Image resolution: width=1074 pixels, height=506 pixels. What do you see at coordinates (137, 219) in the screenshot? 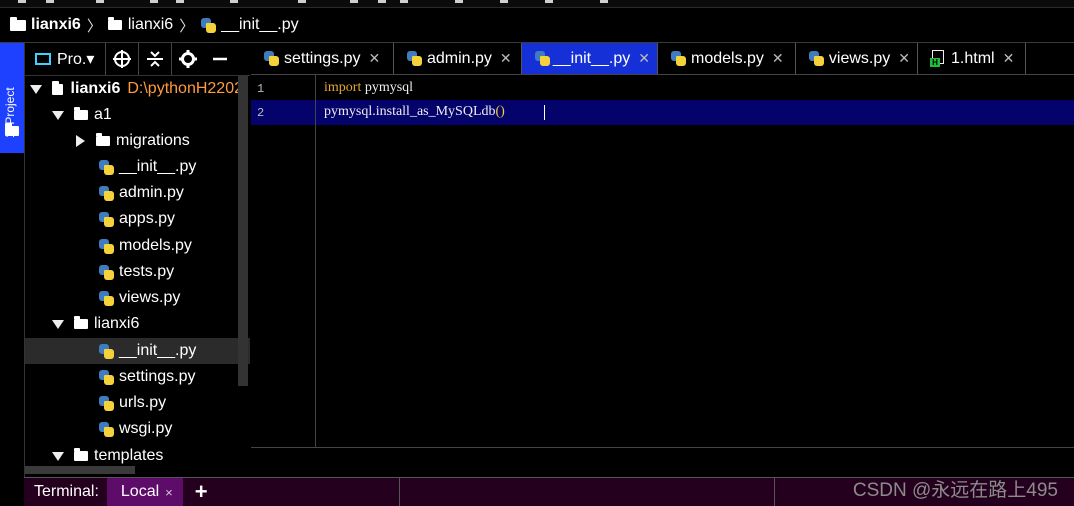
I see `tree-item-file: apps.py` at bounding box center [137, 219].